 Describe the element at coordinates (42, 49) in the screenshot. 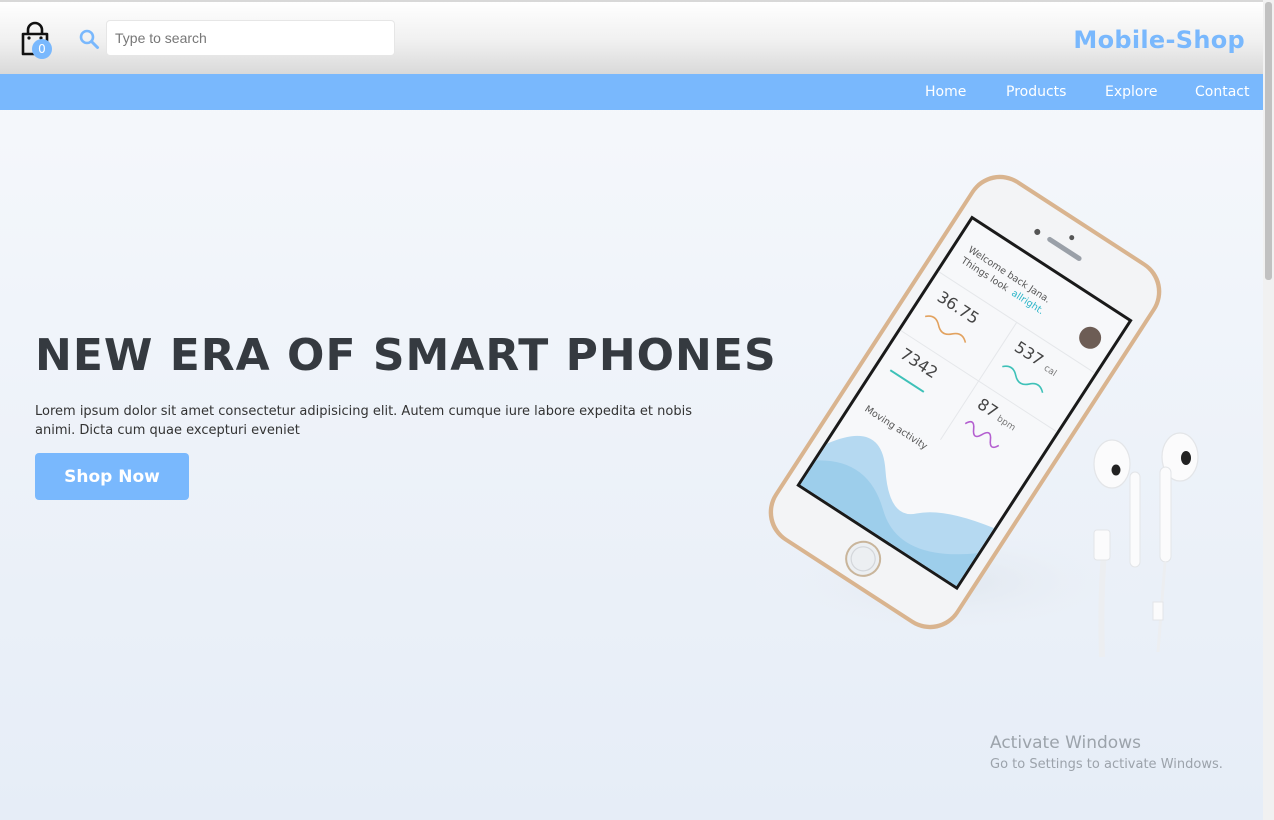

I see `cart-count-badge: 0` at that location.